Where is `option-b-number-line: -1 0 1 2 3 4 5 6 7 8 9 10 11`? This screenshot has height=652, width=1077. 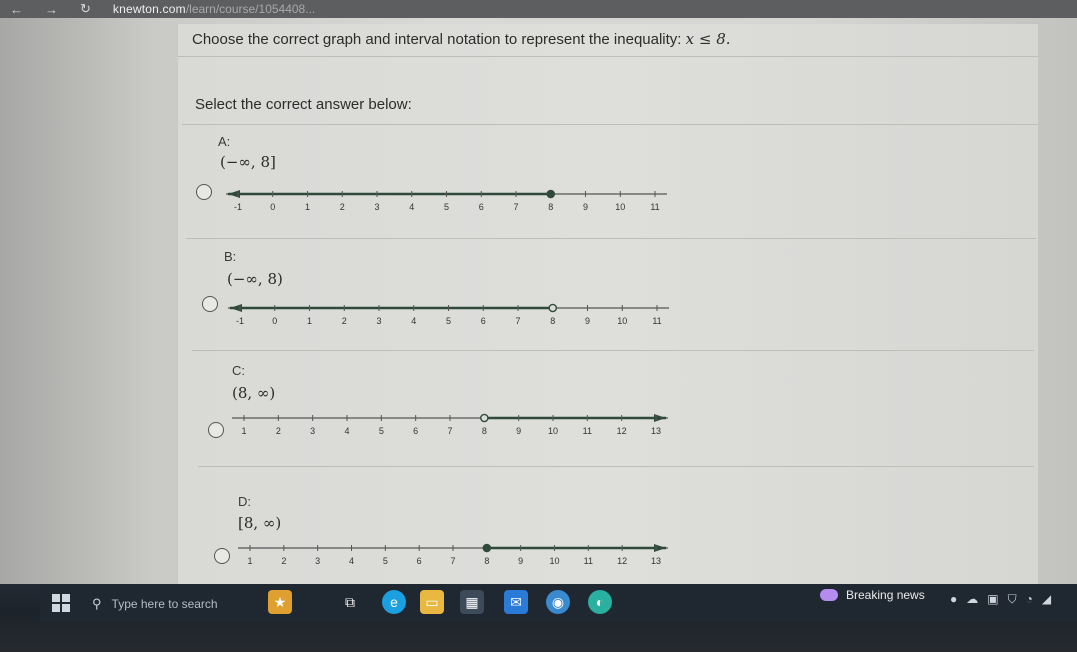 option-b-number-line: -1 0 1 2 3 4 5 6 7 8 9 10 11 is located at coordinates (448, 314).